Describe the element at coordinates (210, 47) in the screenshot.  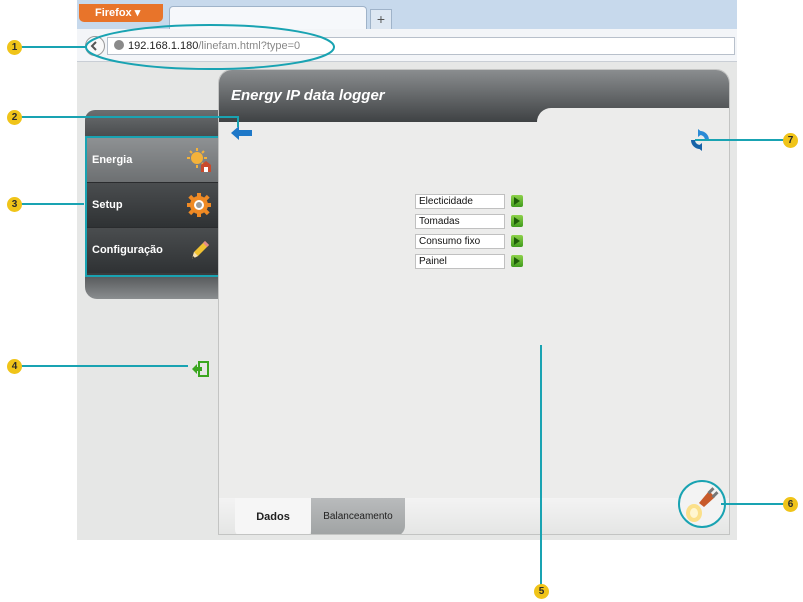
I see `url-highlight-ellipse` at that location.